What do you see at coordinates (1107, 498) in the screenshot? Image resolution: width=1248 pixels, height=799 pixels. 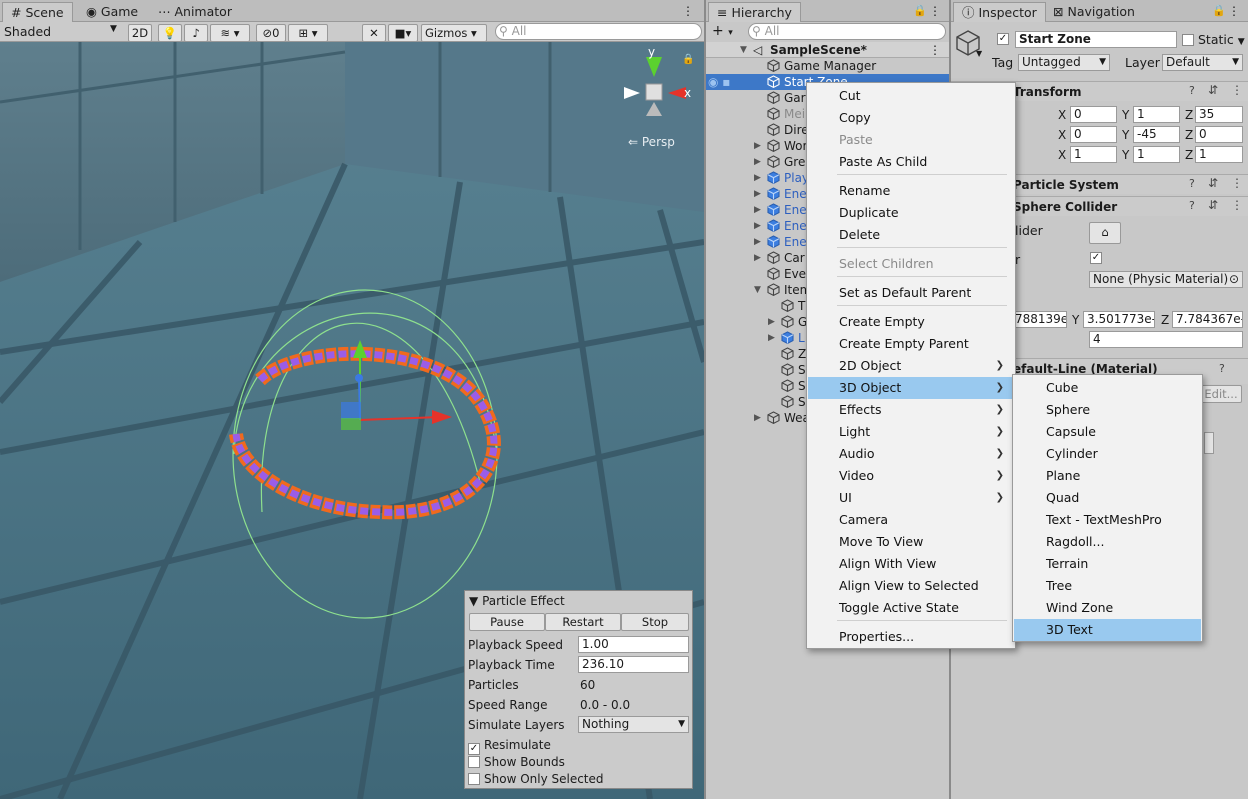 I see `submenu-item-quad: Quad` at bounding box center [1107, 498].